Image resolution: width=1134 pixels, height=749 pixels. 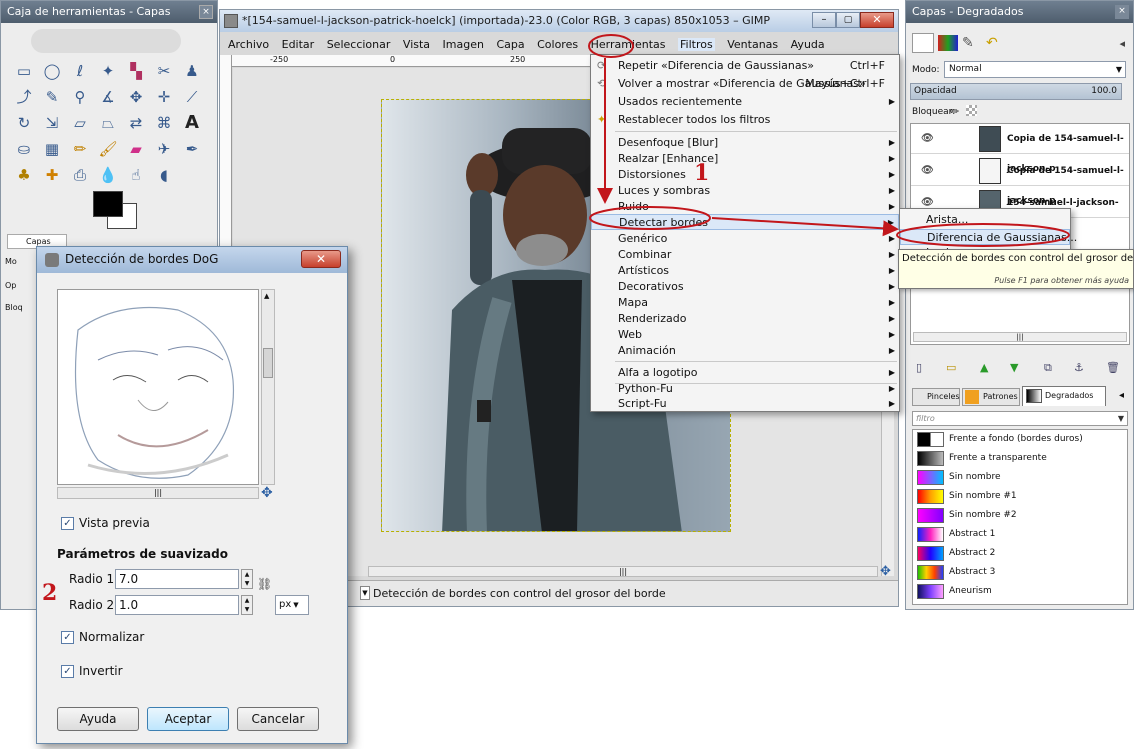 I want to click on layers-tab-icon, so click(x=923, y=43).